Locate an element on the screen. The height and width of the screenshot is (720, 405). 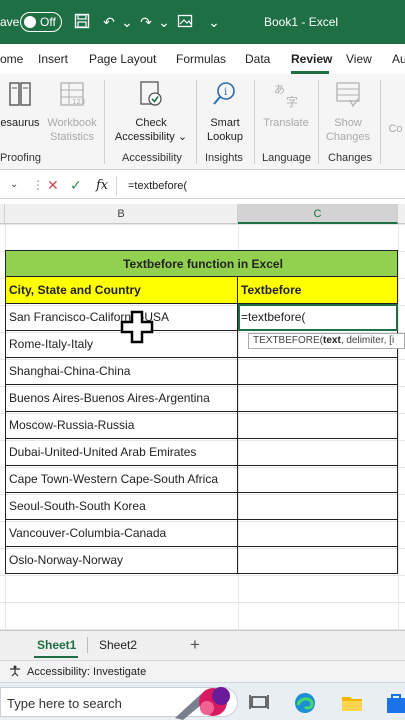
tab-formulas: Formulas is located at coordinates (201, 59).